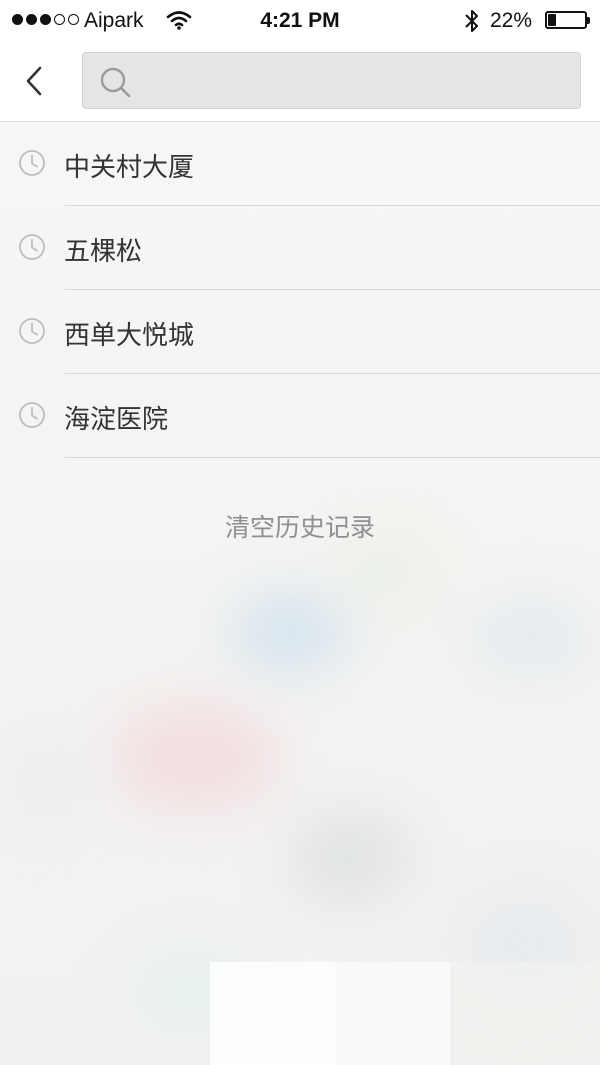 This screenshot has width=600, height=1065. What do you see at coordinates (300, 20) in the screenshot?
I see `status-bar: Aipark 4:21 PM 22%` at bounding box center [300, 20].